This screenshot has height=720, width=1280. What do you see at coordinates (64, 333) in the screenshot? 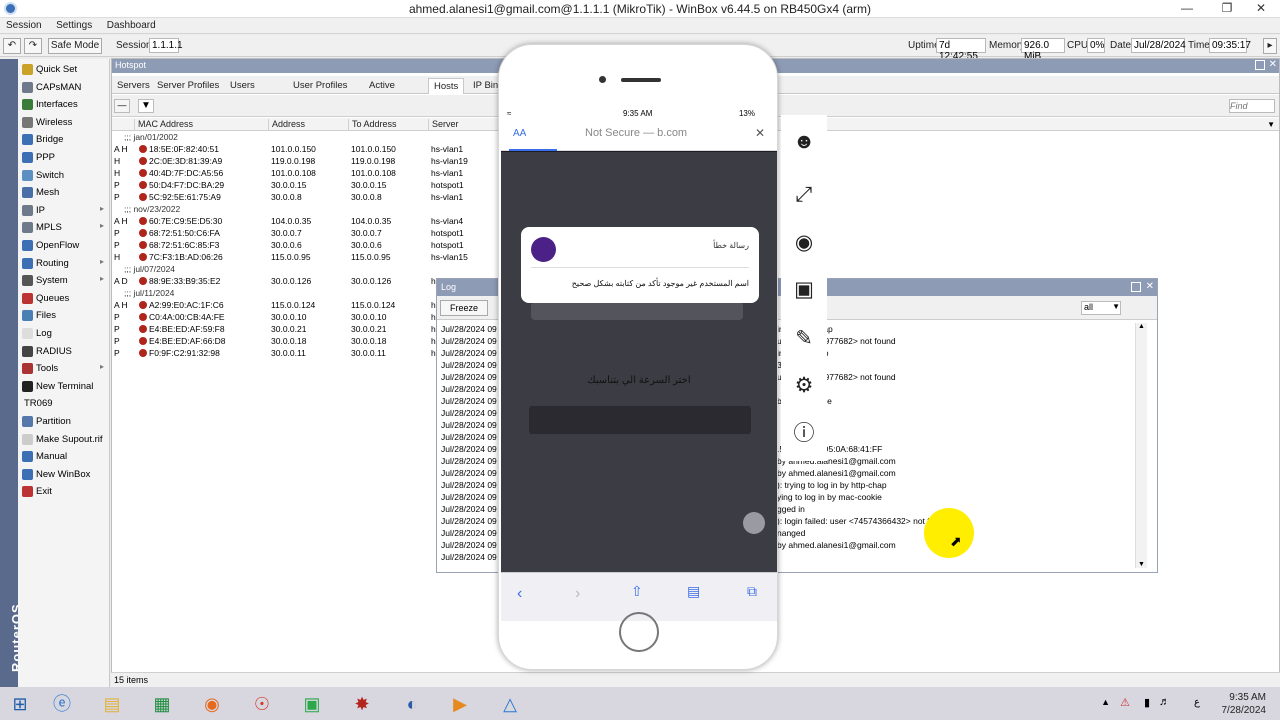
I see `sidebar-item: Log` at bounding box center [64, 333].